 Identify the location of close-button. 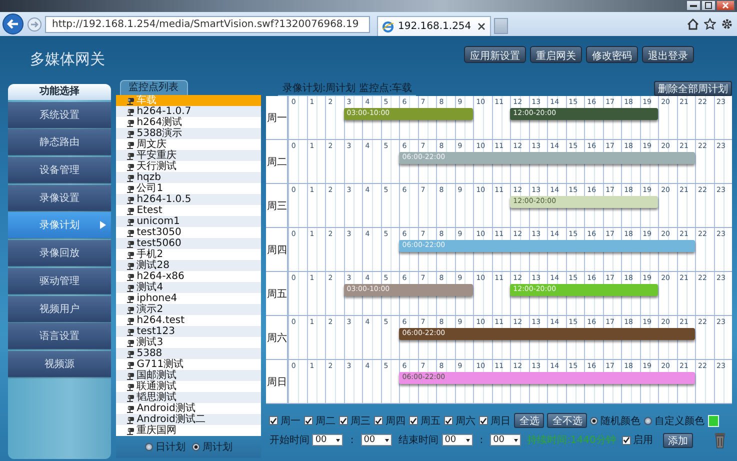
(725, 5).